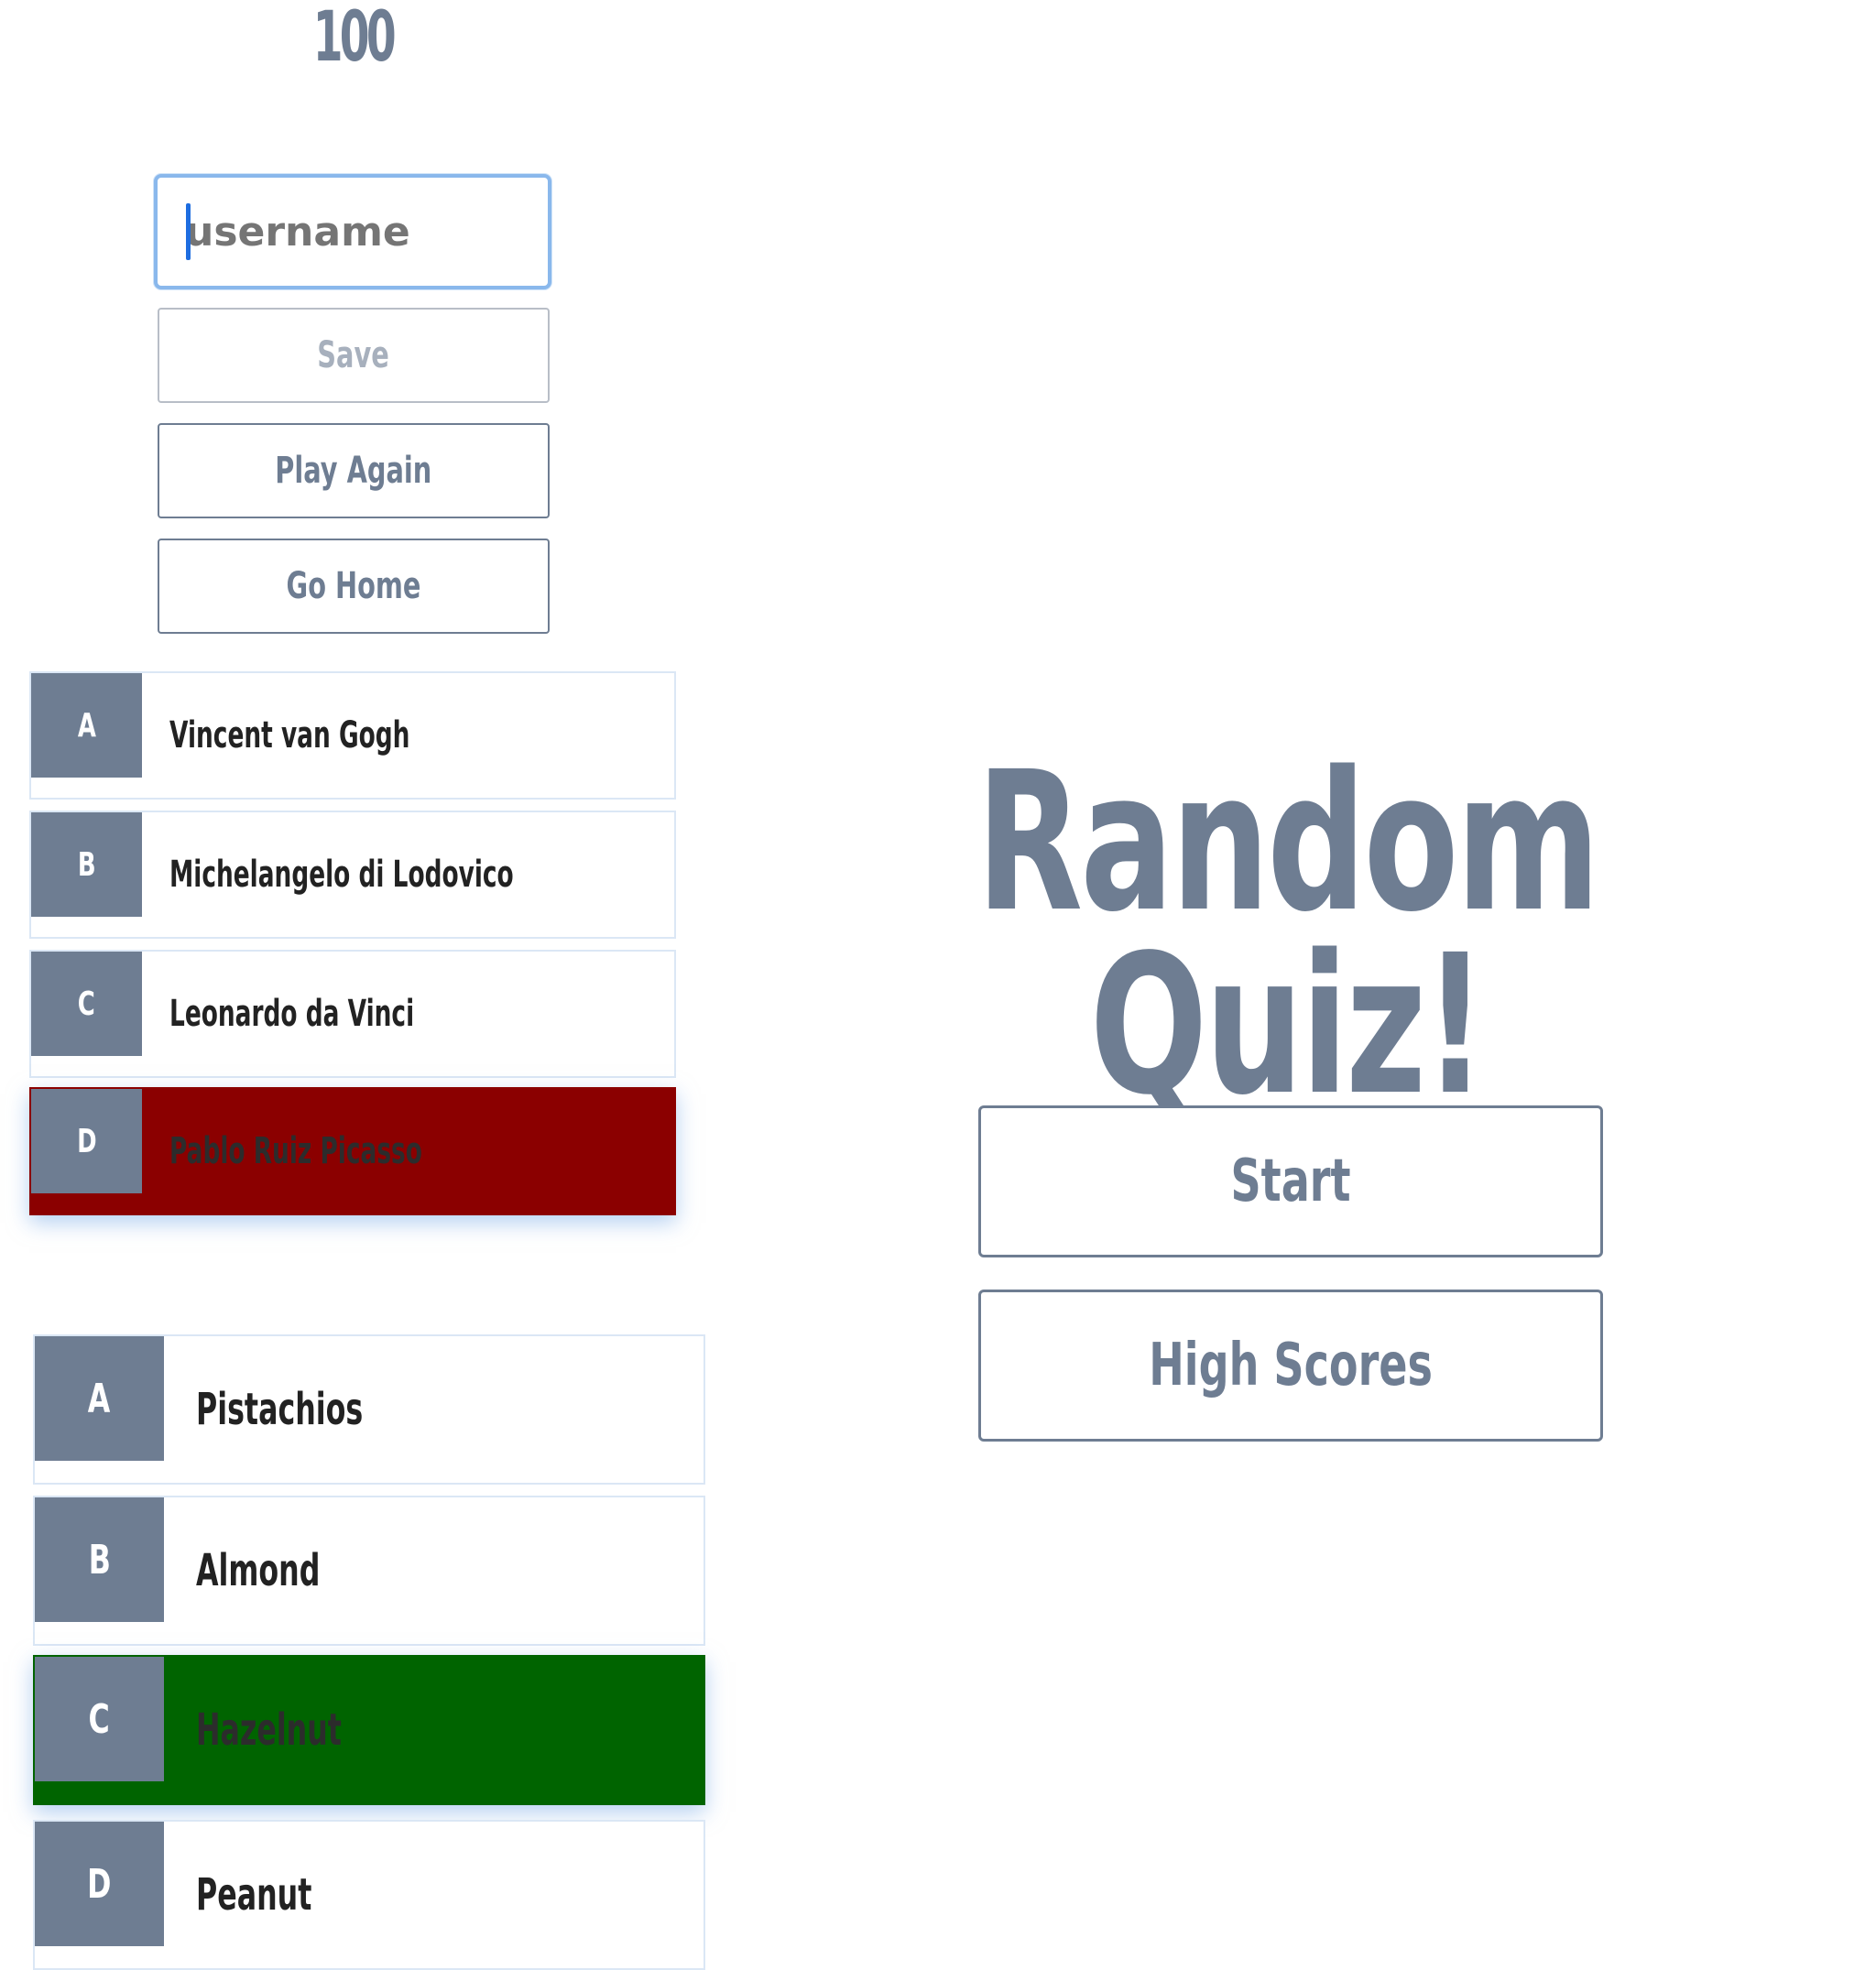 Image resolution: width=1876 pixels, height=1970 pixels. What do you see at coordinates (258, 1570) in the screenshot?
I see `choice-text: Almond` at bounding box center [258, 1570].